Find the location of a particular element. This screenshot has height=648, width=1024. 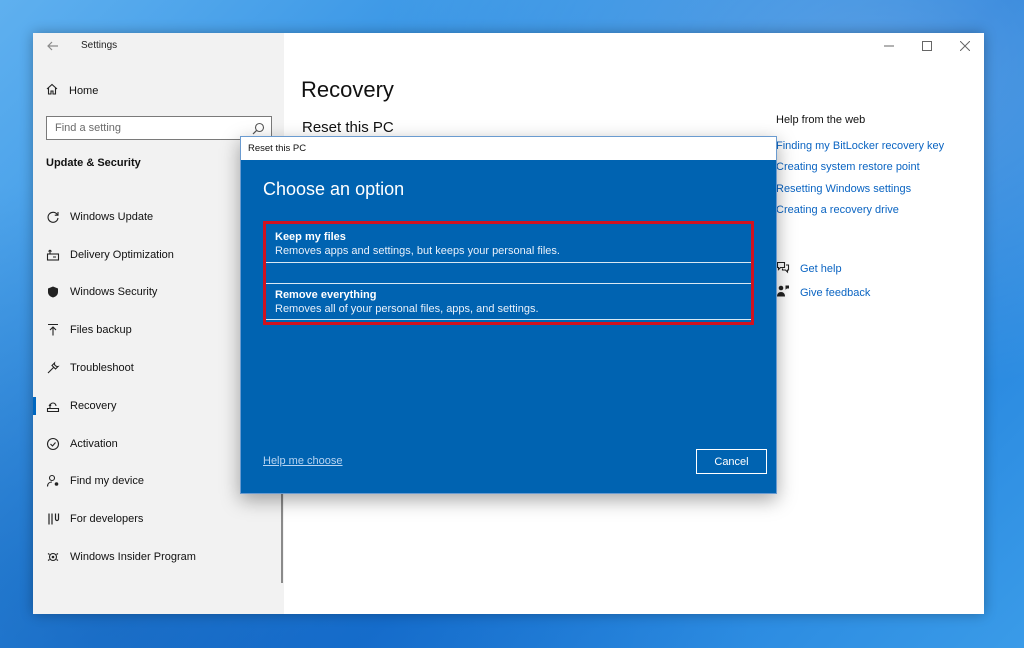

close-button is located at coordinates (965, 46).